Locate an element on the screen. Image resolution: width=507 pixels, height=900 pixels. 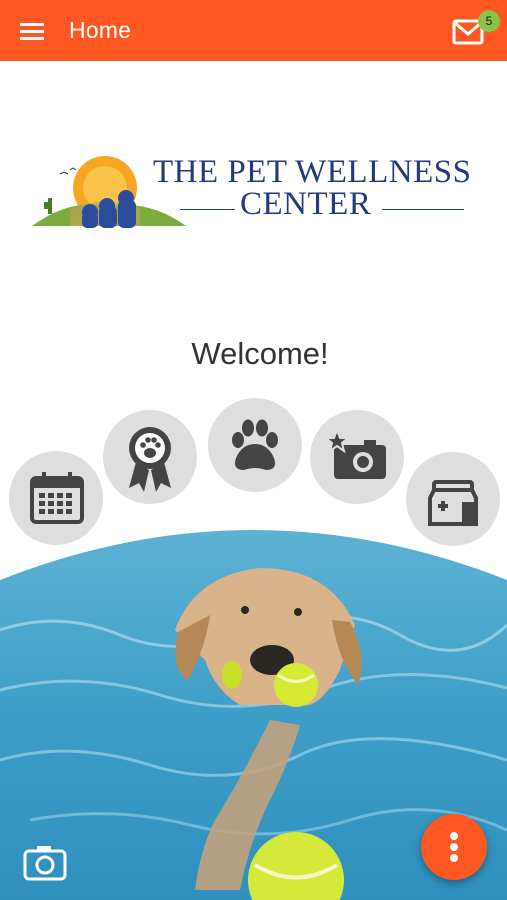
pets-button is located at coordinates (255, 445).